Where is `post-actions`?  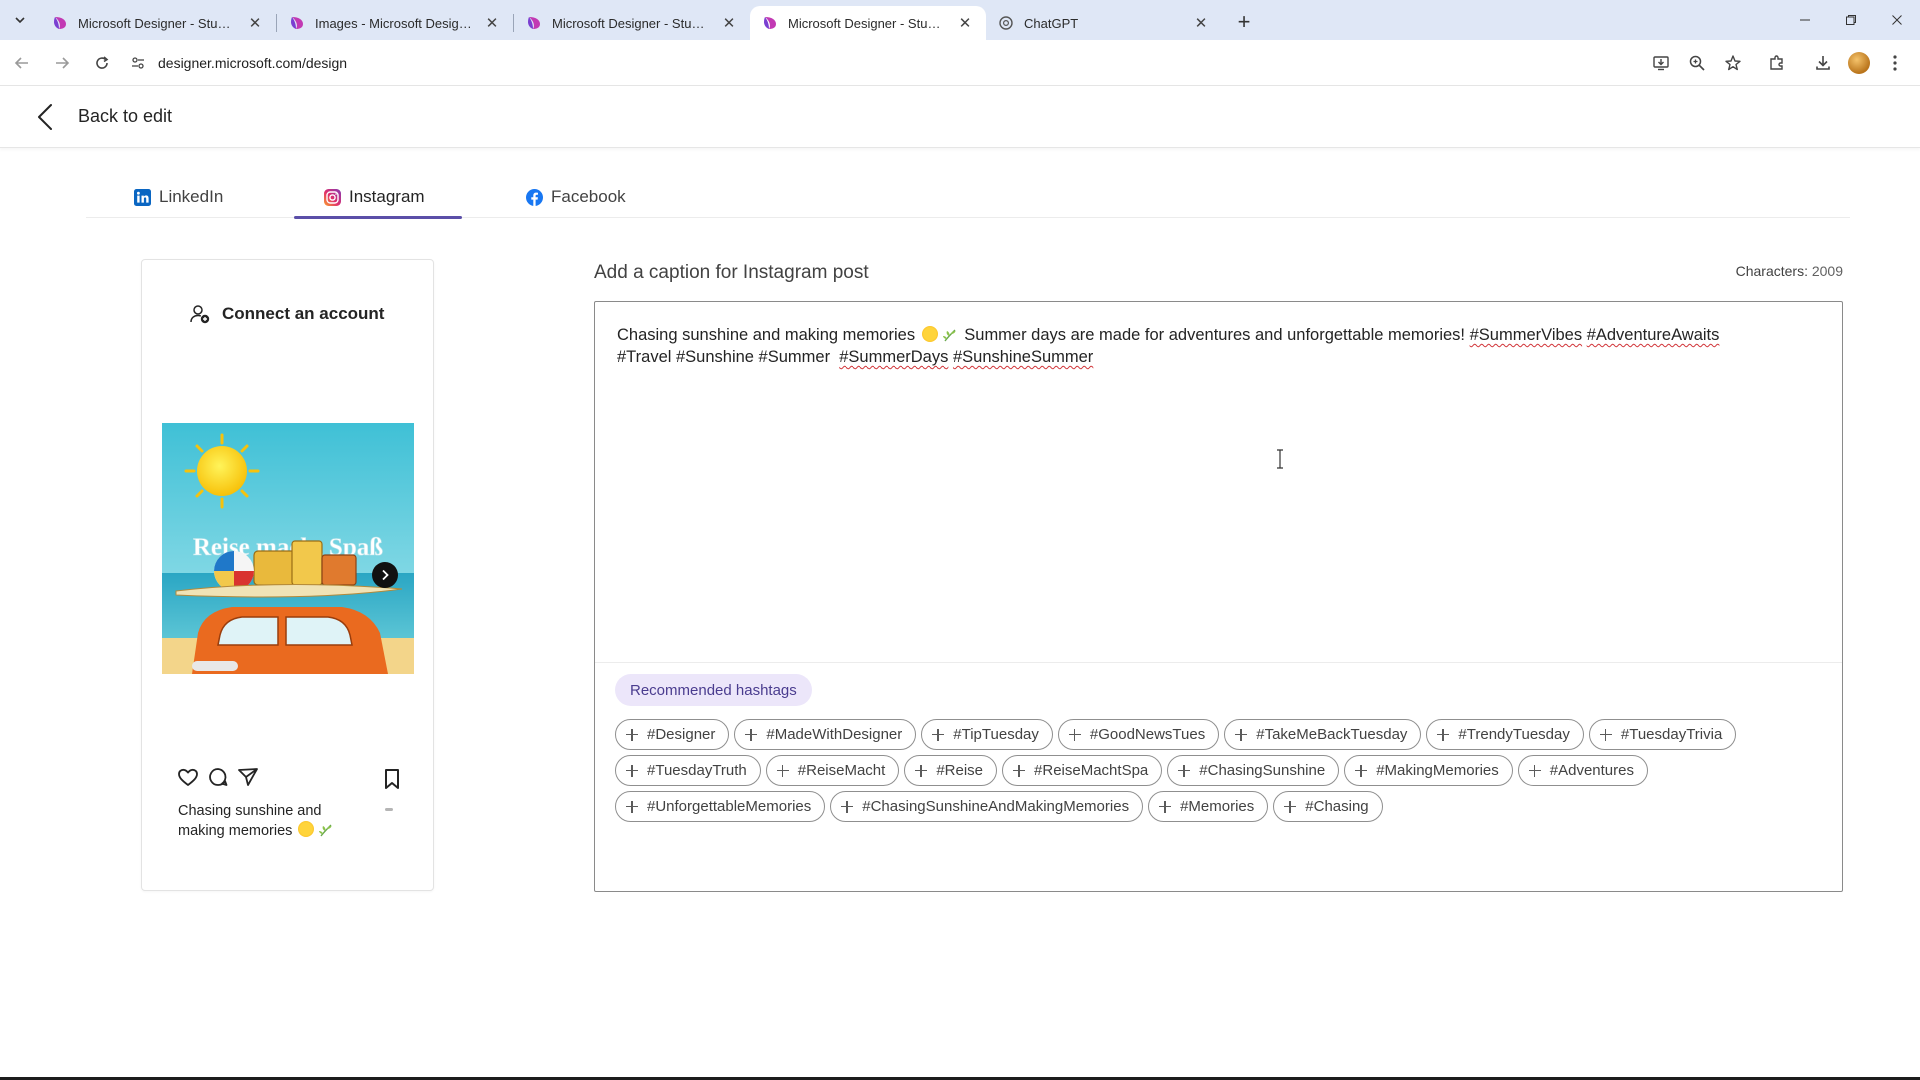 post-actions is located at coordinates (291, 778).